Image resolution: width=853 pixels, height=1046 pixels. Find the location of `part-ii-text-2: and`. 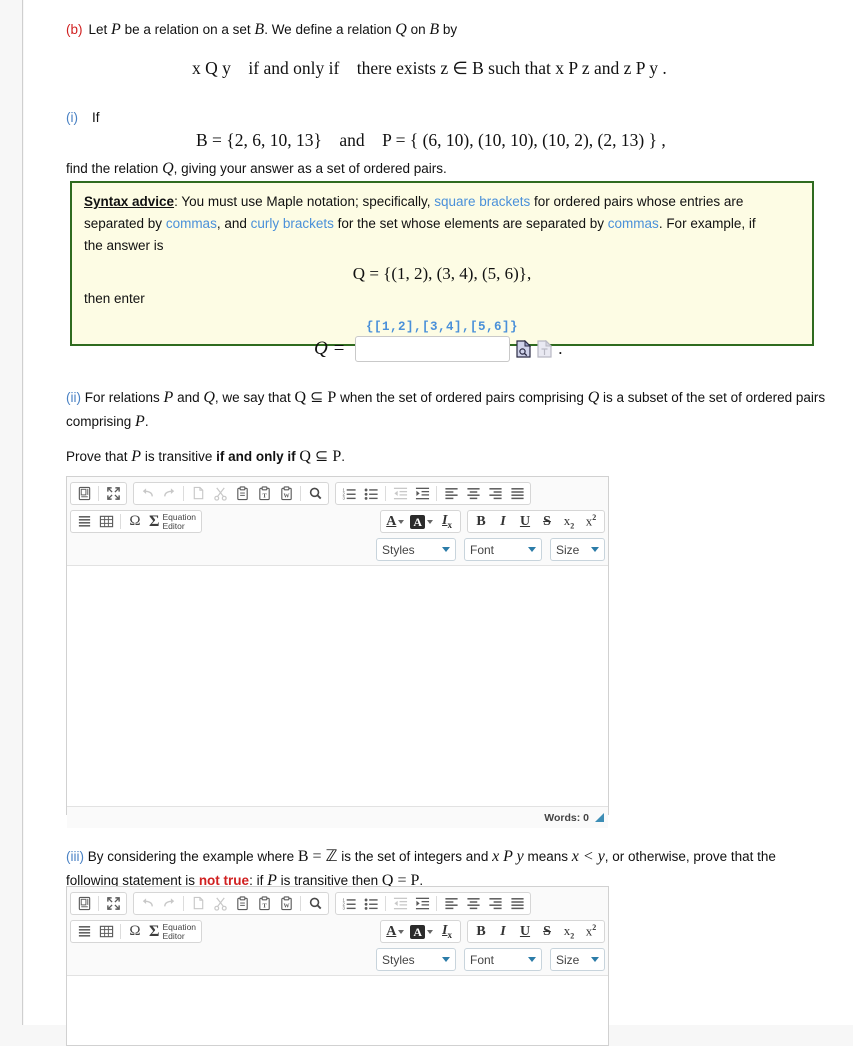

part-ii-text-2: and is located at coordinates (188, 397).